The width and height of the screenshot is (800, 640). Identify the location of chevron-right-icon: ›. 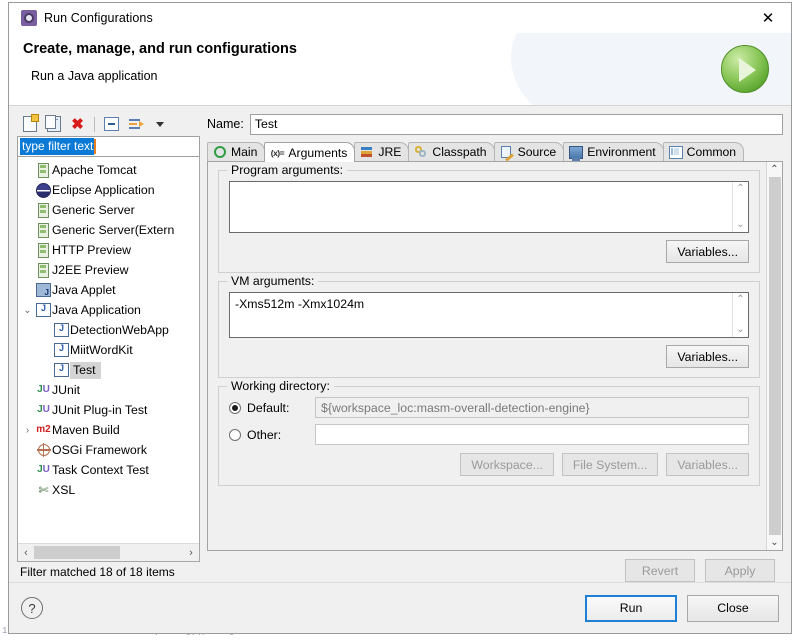
(27, 430).